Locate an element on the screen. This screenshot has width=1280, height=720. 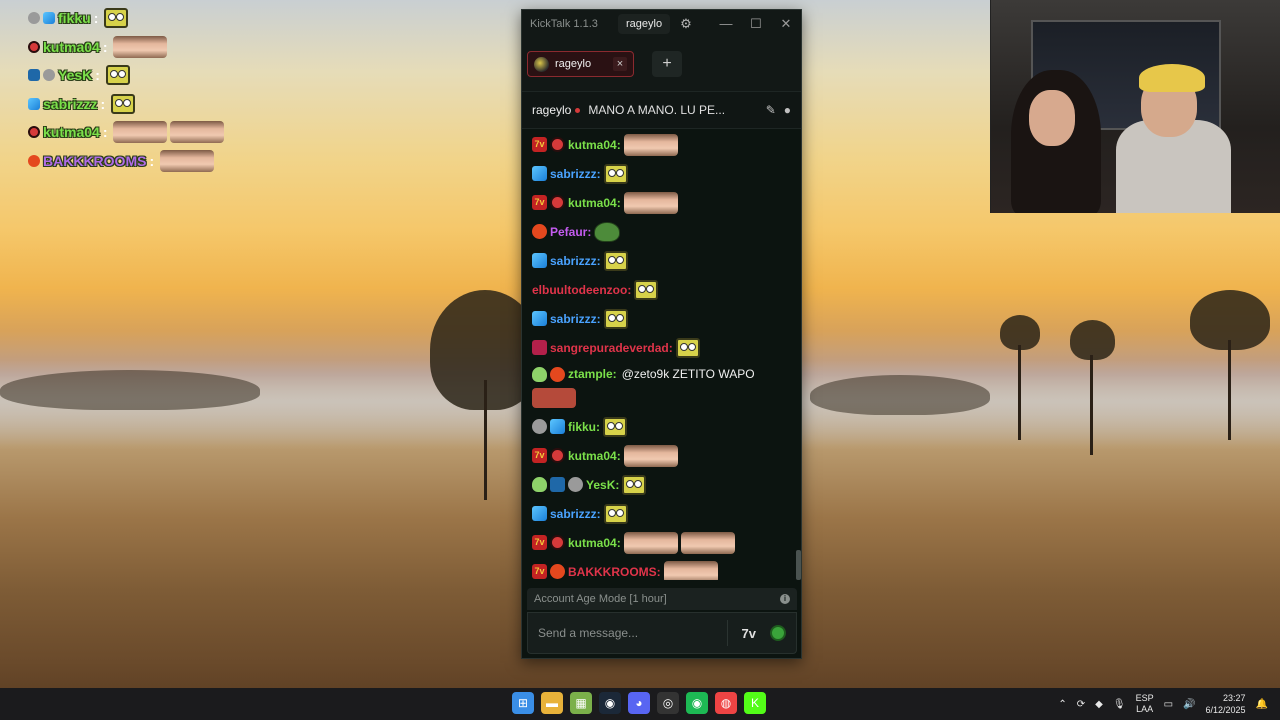
minimize-icon: — is located at coordinates (726, 23).